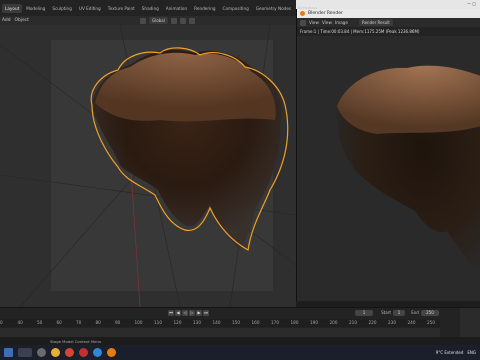  What do you see at coordinates (40, 322) in the screenshot?
I see `timeline-tick: 50` at bounding box center [40, 322].